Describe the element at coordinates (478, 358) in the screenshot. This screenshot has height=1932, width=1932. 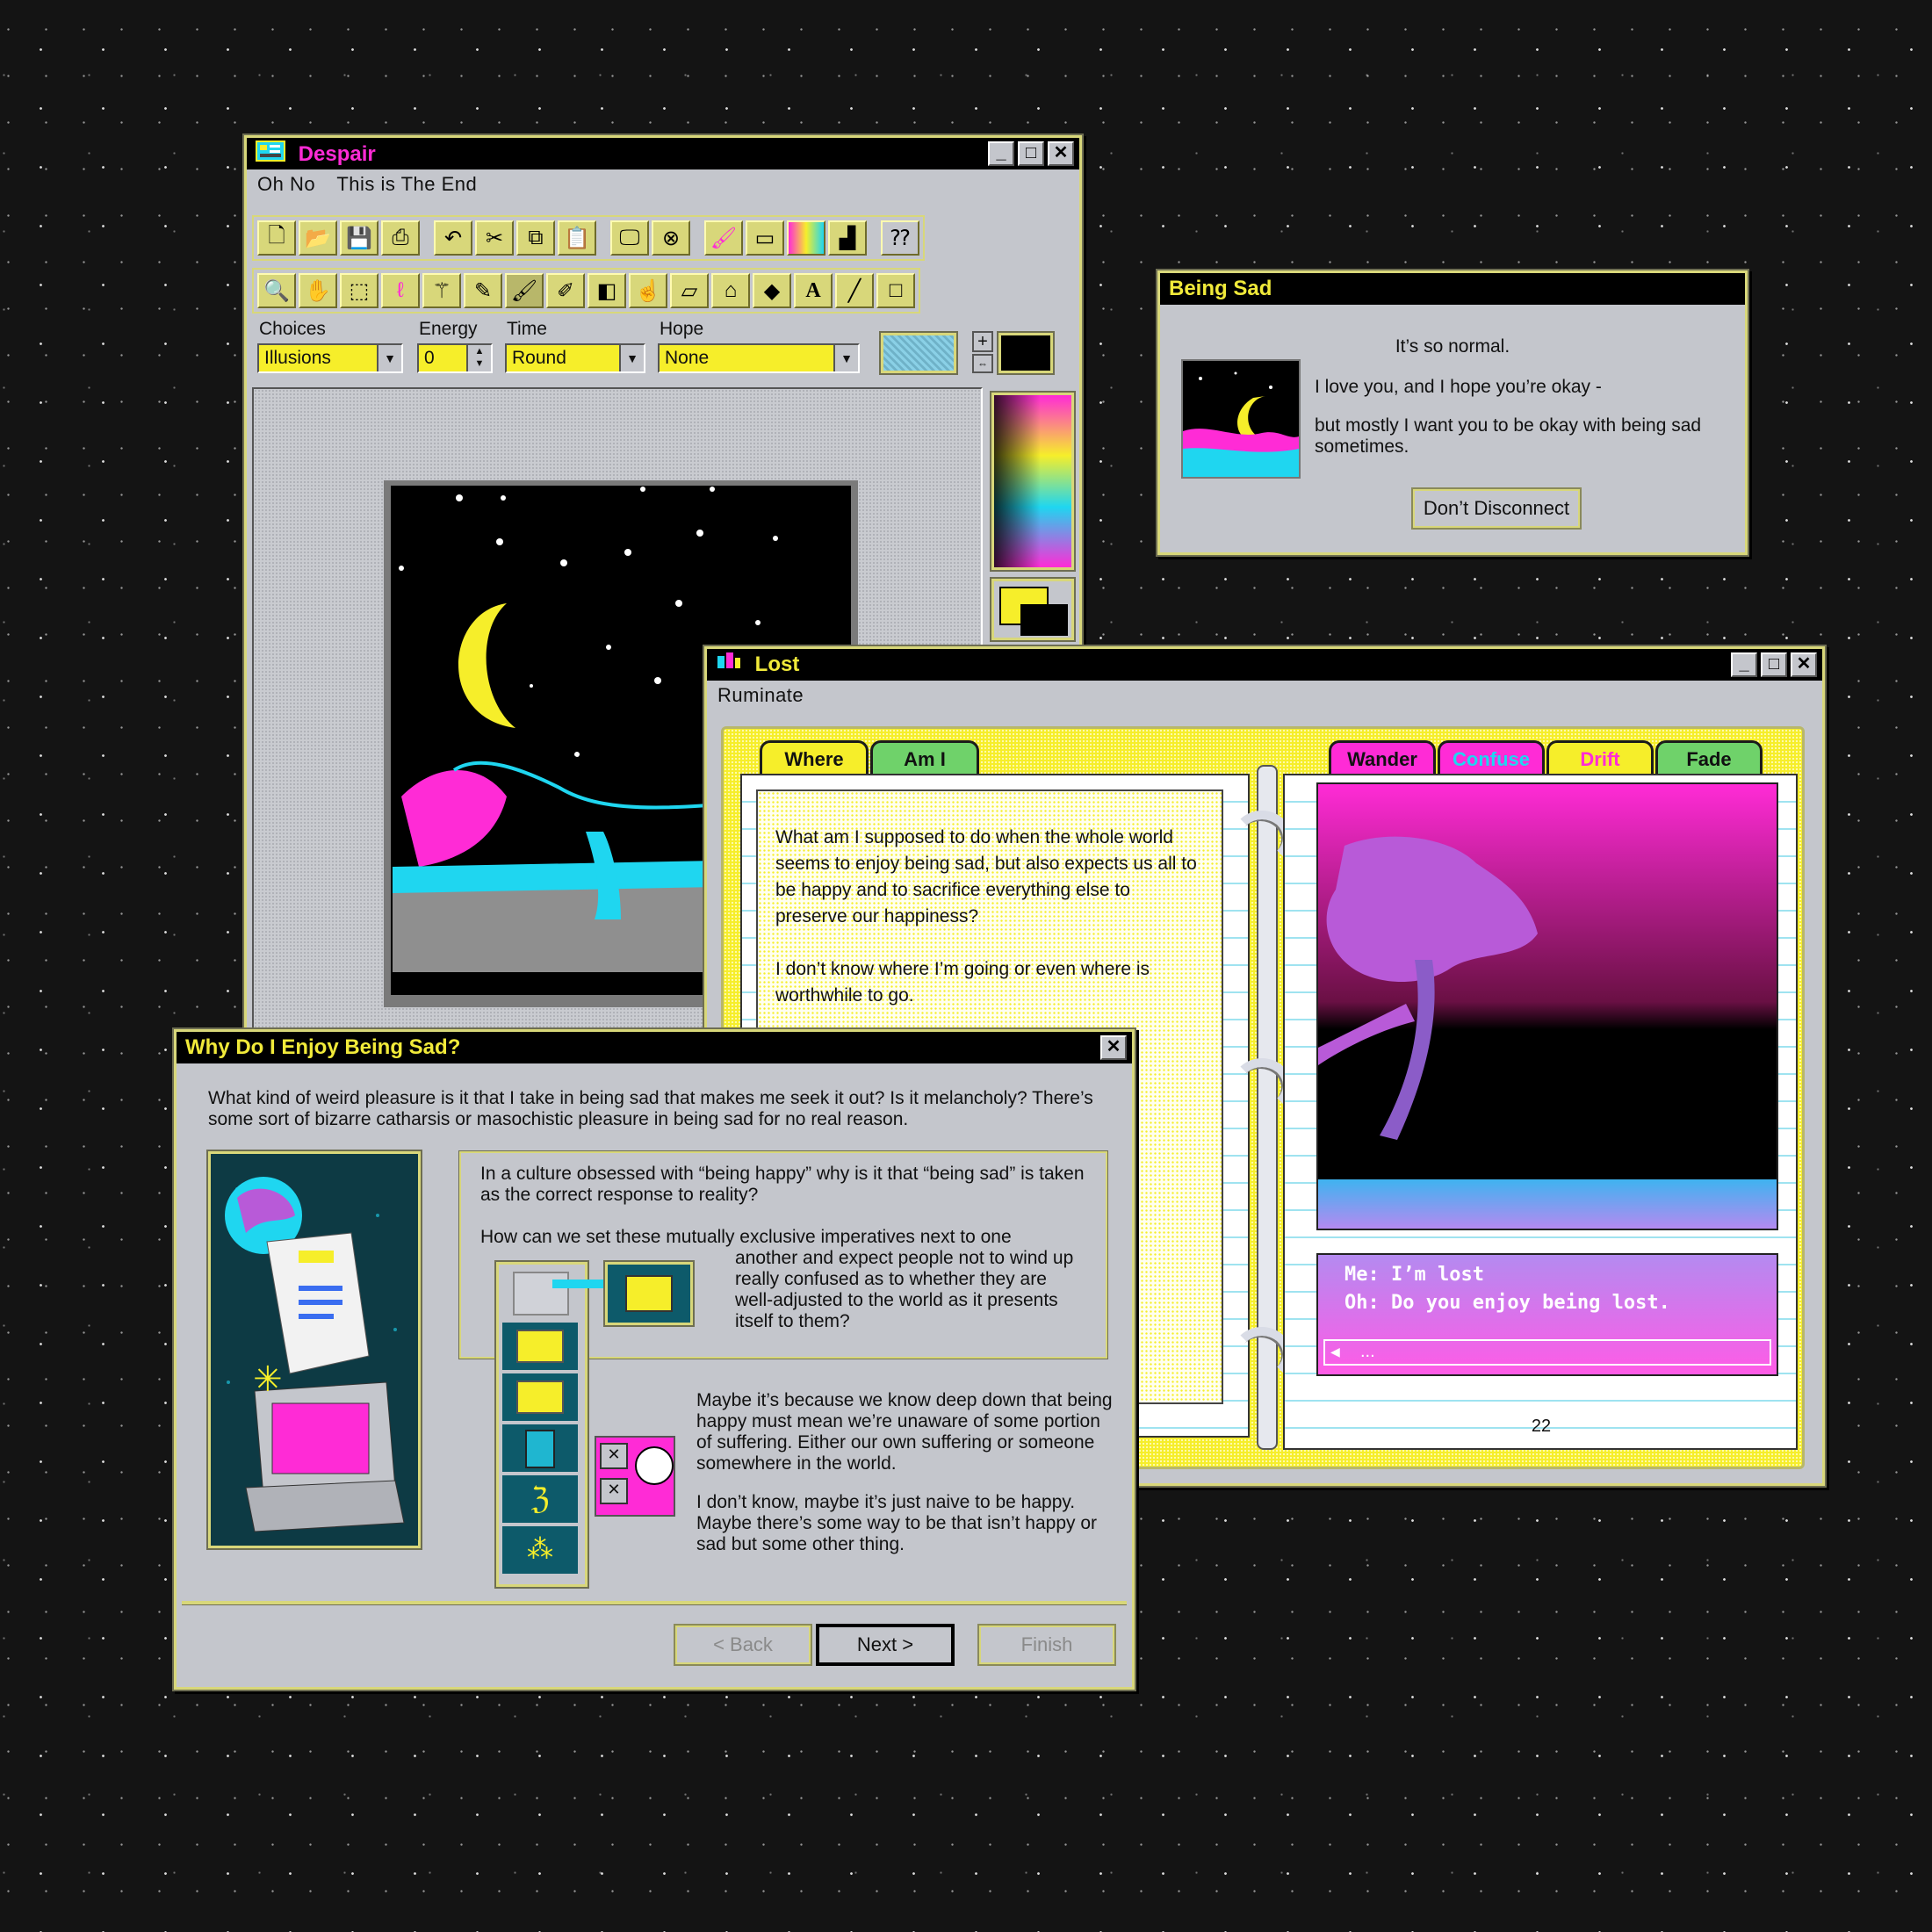
I see `stepper-arrows-icon: ▲ ▼` at that location.